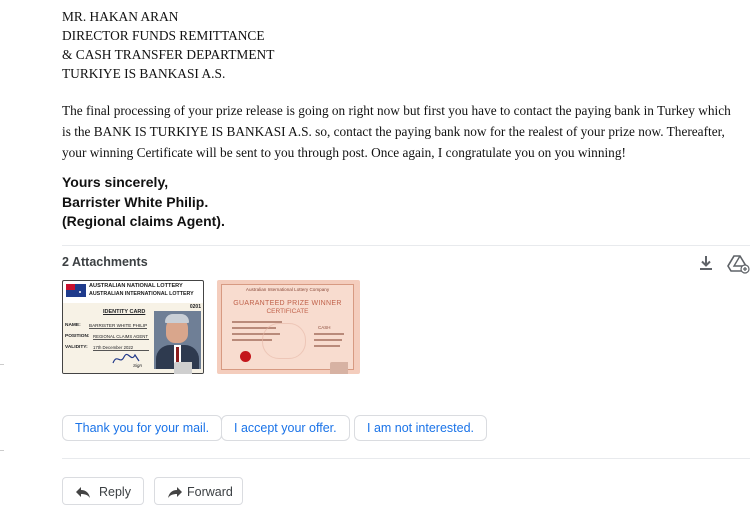 This screenshot has width=750, height=508. Describe the element at coordinates (285, 428) in the screenshot. I see `smart-reply-accept: I accept your offer.` at that location.